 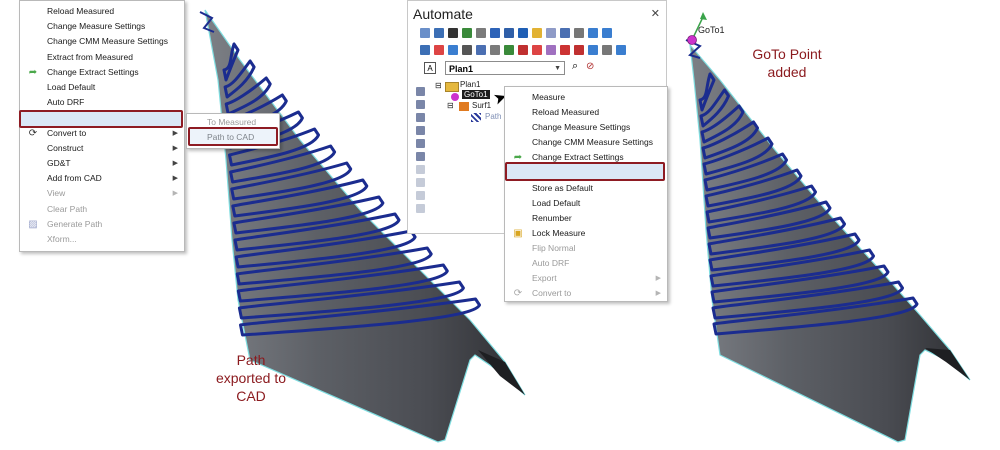 What do you see at coordinates (443, 14) in the screenshot?
I see `panel-title: Automate` at bounding box center [443, 14].